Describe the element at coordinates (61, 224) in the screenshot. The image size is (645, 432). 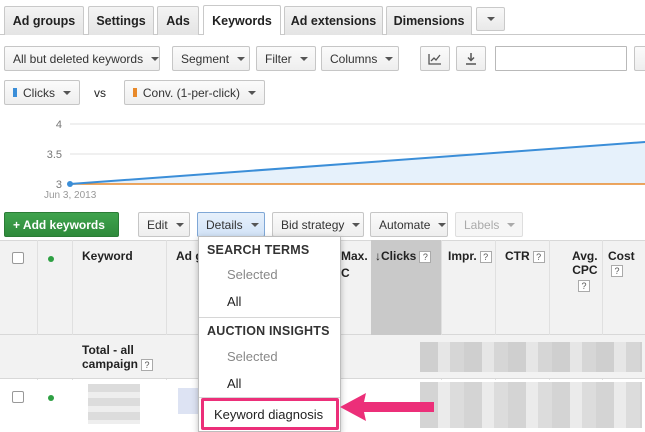
I see `add-keywords-button: + Add keywords` at that location.